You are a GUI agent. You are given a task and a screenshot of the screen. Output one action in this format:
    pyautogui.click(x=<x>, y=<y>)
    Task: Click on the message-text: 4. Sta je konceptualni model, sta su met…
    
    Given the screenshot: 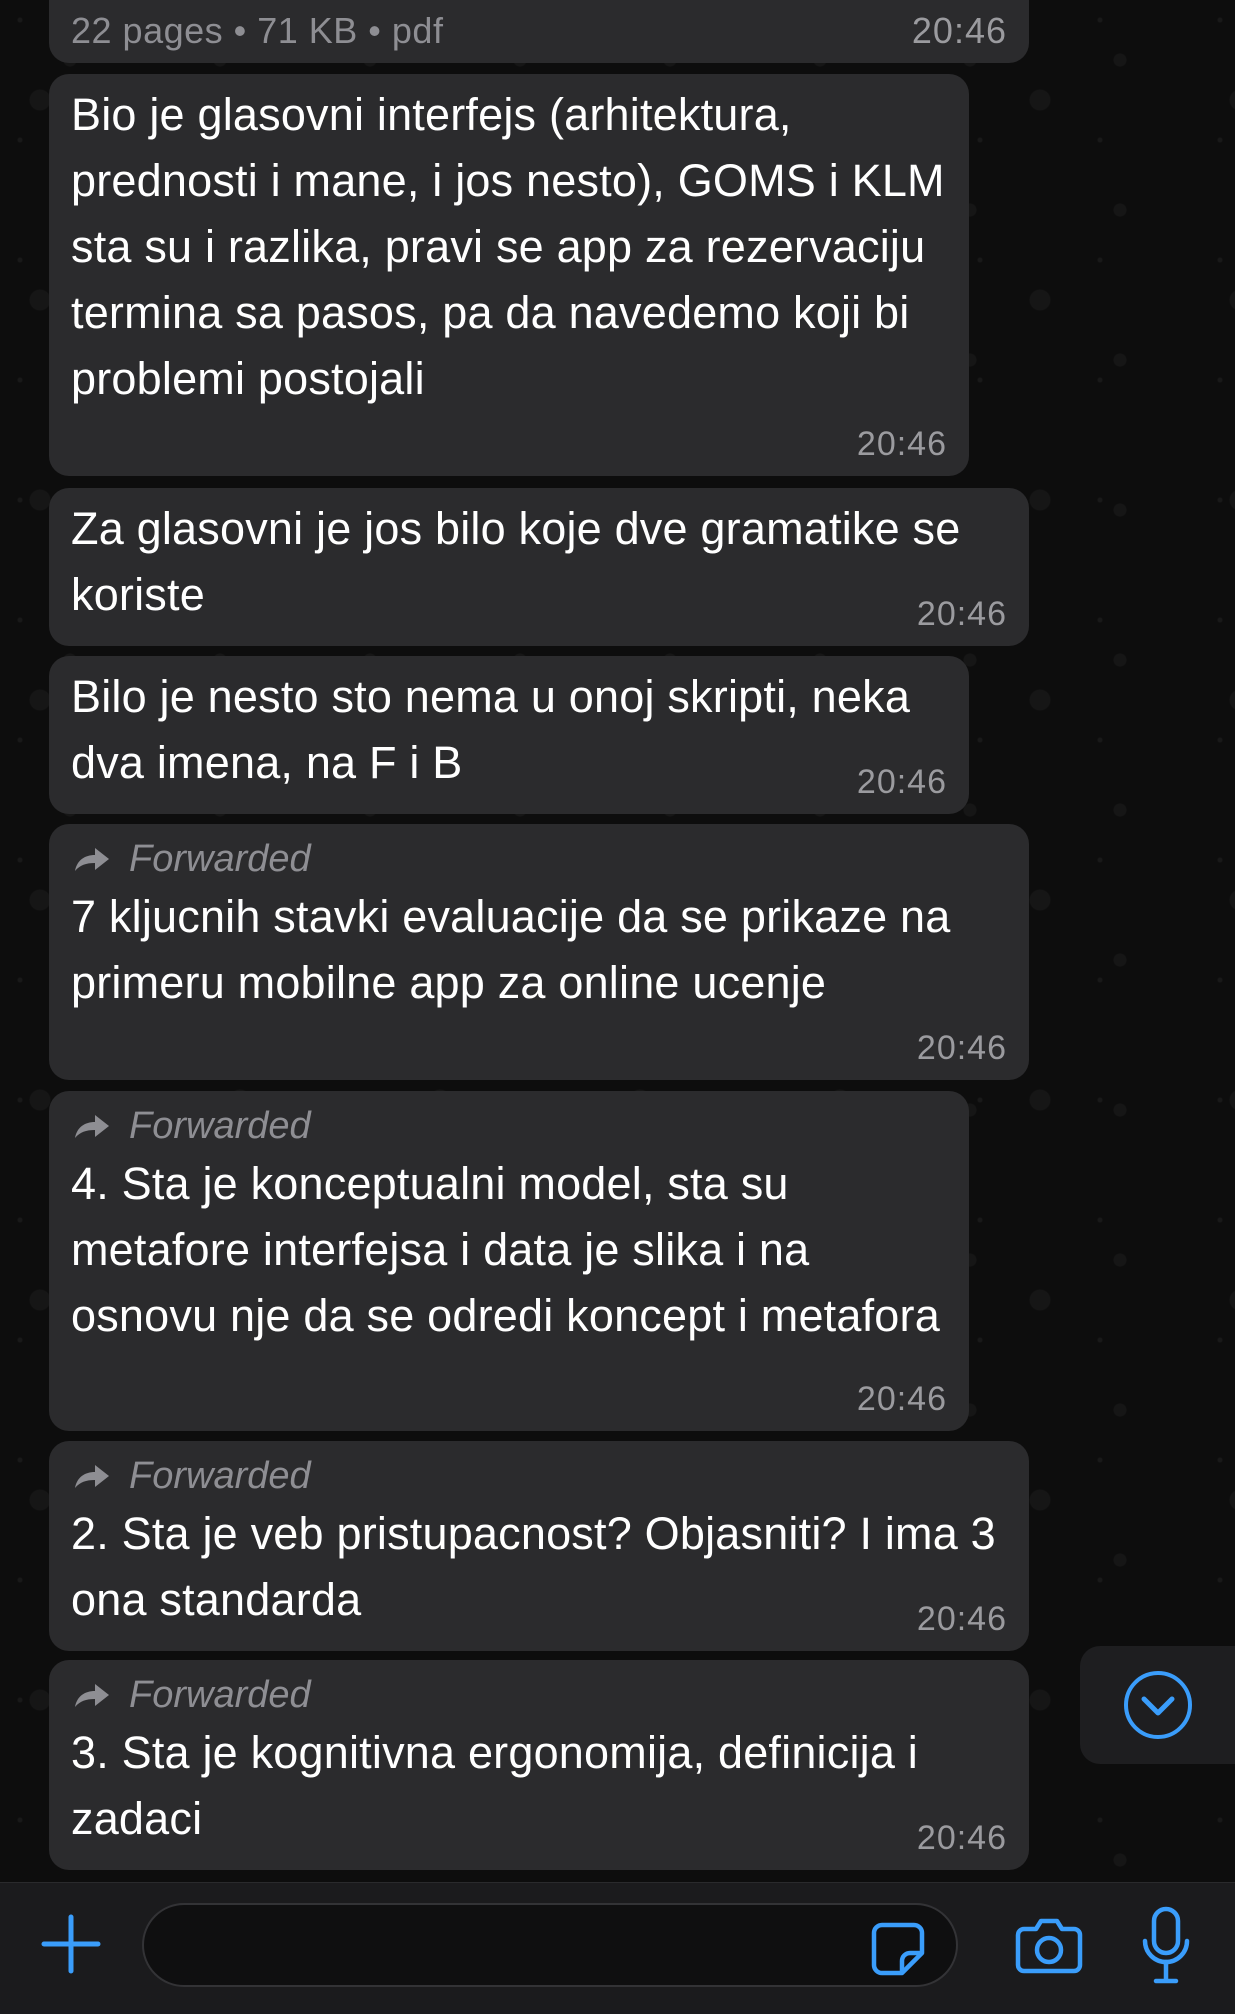 What is the action you would take?
    pyautogui.click(x=505, y=1249)
    